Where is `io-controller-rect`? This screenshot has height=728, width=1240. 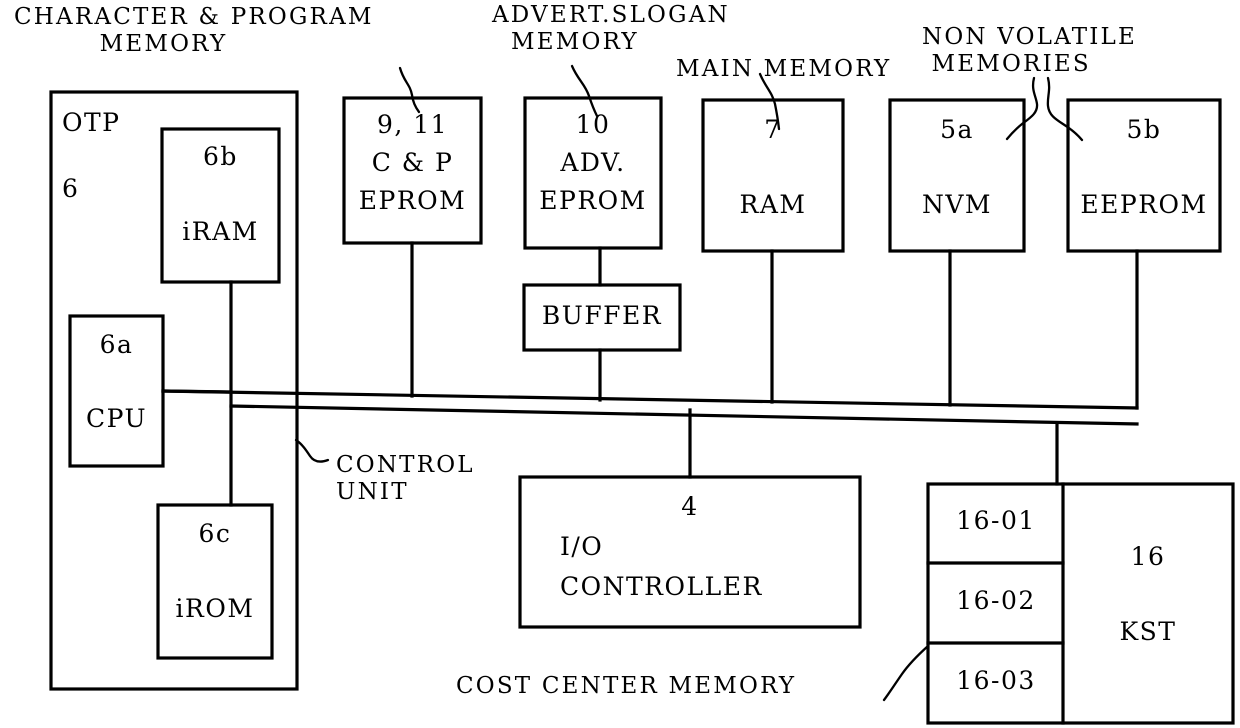 io-controller-rect is located at coordinates (690, 552).